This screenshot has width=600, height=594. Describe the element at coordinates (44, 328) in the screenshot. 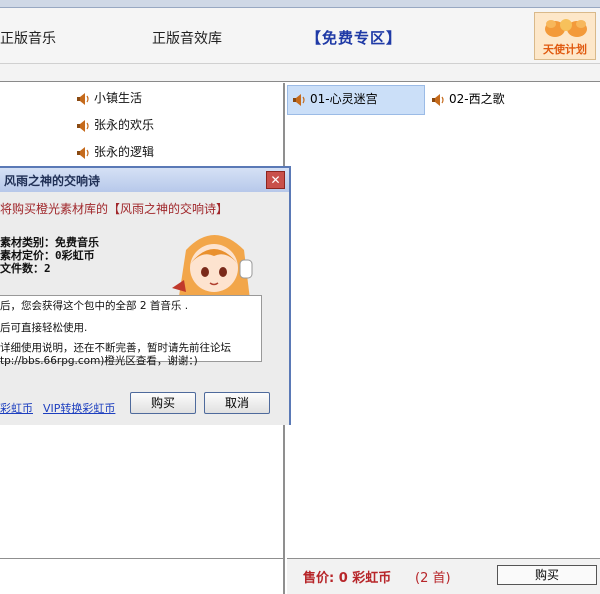

I see `desc-line: 后可直接轻松使用.` at that location.